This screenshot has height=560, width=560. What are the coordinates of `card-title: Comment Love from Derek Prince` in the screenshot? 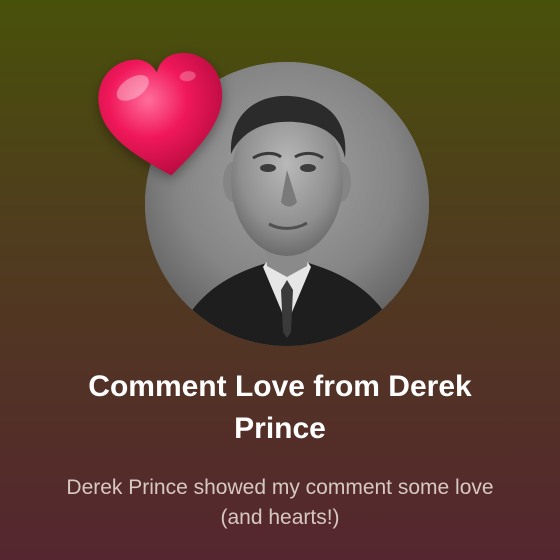 It's located at (280, 407).